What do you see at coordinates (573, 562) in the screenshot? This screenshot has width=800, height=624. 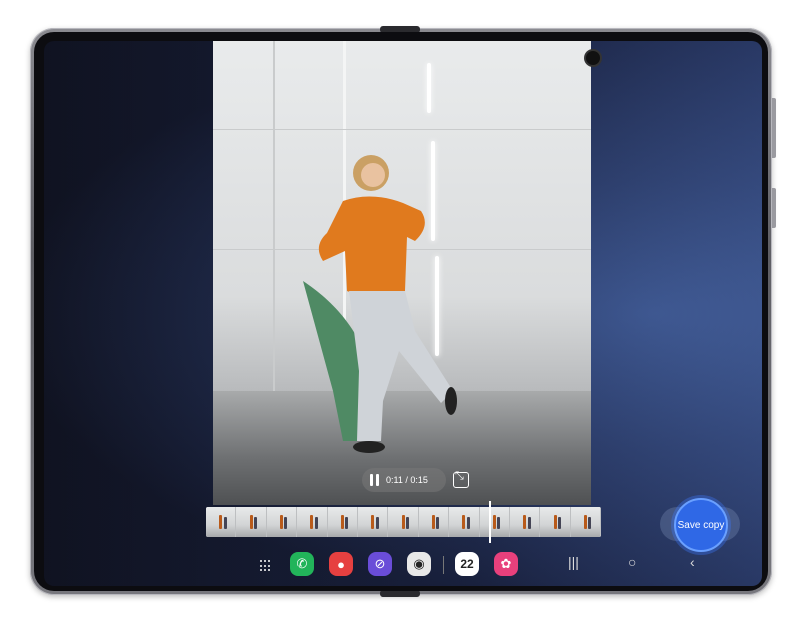 I see `recents-icon: |||` at bounding box center [573, 562].